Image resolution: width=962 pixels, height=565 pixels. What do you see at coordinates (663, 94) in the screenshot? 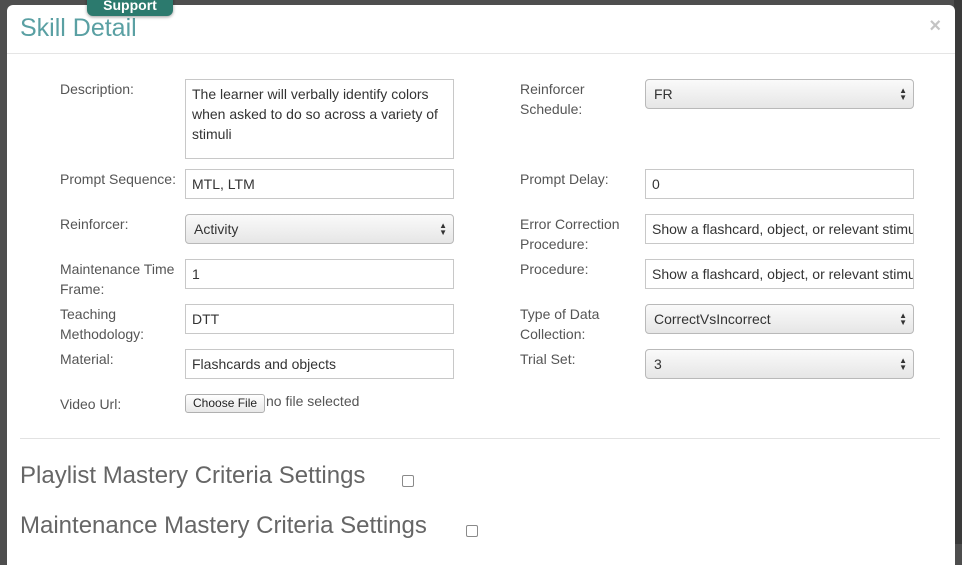
I see `reinforcer-schedule-value: FR` at bounding box center [663, 94].